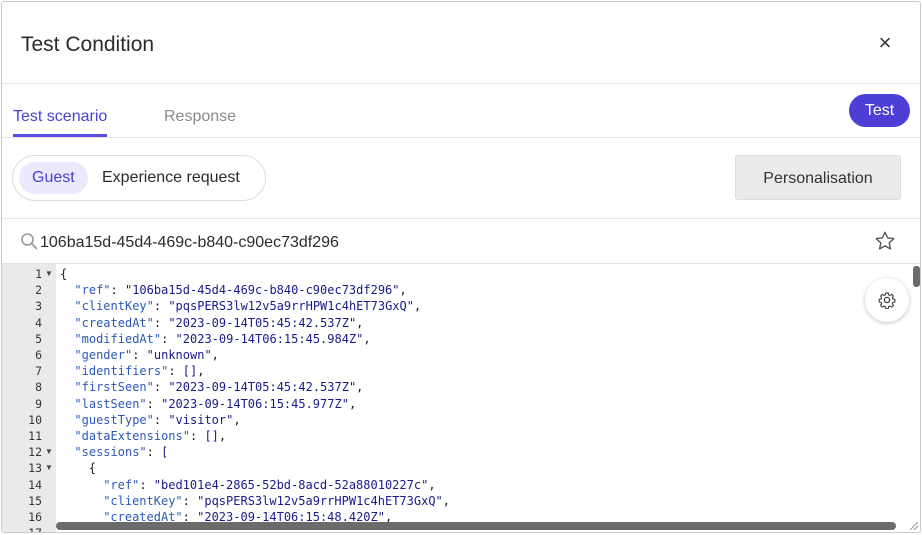  I want to click on line-number-gutter: 1▼23456789101112▼13▼14151617, so click(29, 398).